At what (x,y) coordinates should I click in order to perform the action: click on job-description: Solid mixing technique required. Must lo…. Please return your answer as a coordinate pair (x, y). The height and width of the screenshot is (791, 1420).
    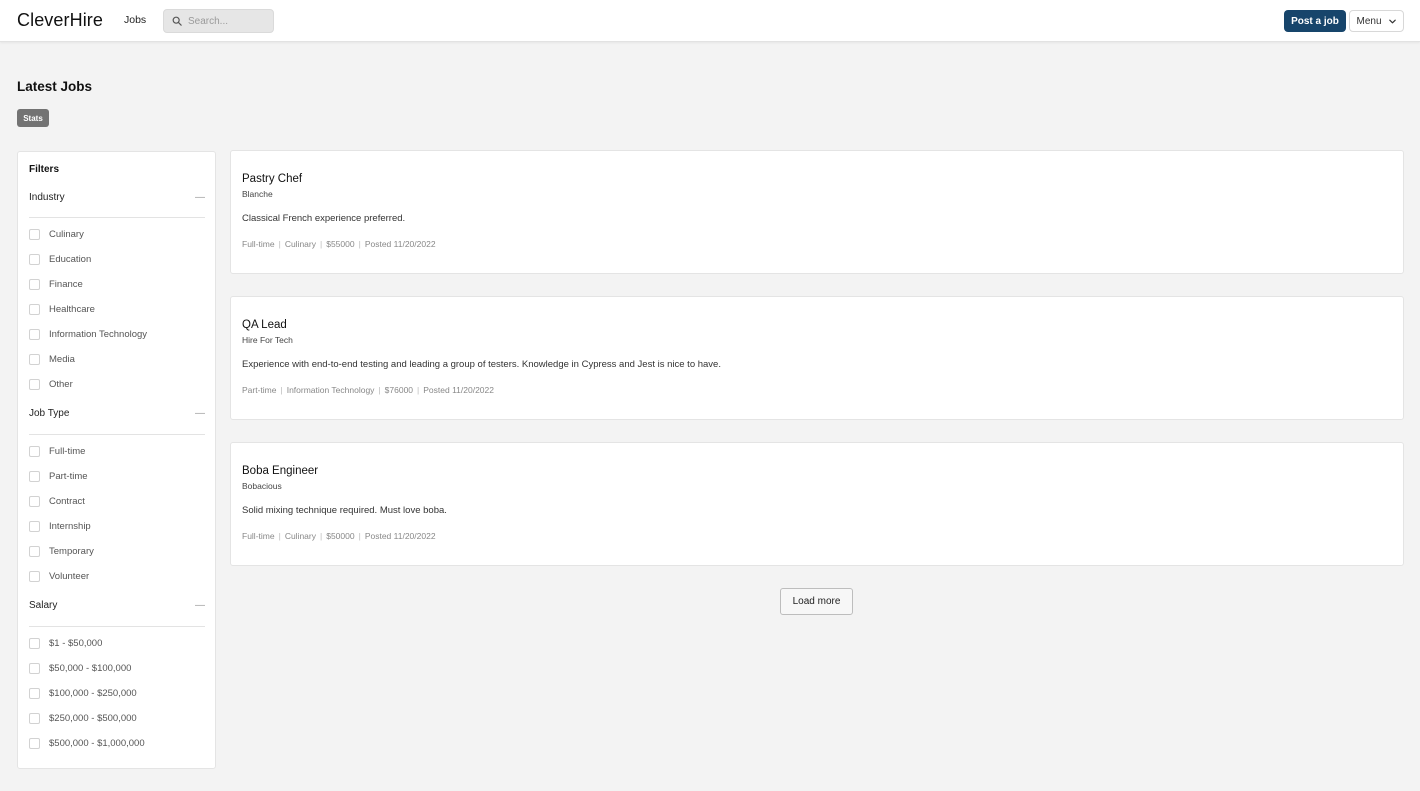
    Looking at the image, I should click on (344, 510).